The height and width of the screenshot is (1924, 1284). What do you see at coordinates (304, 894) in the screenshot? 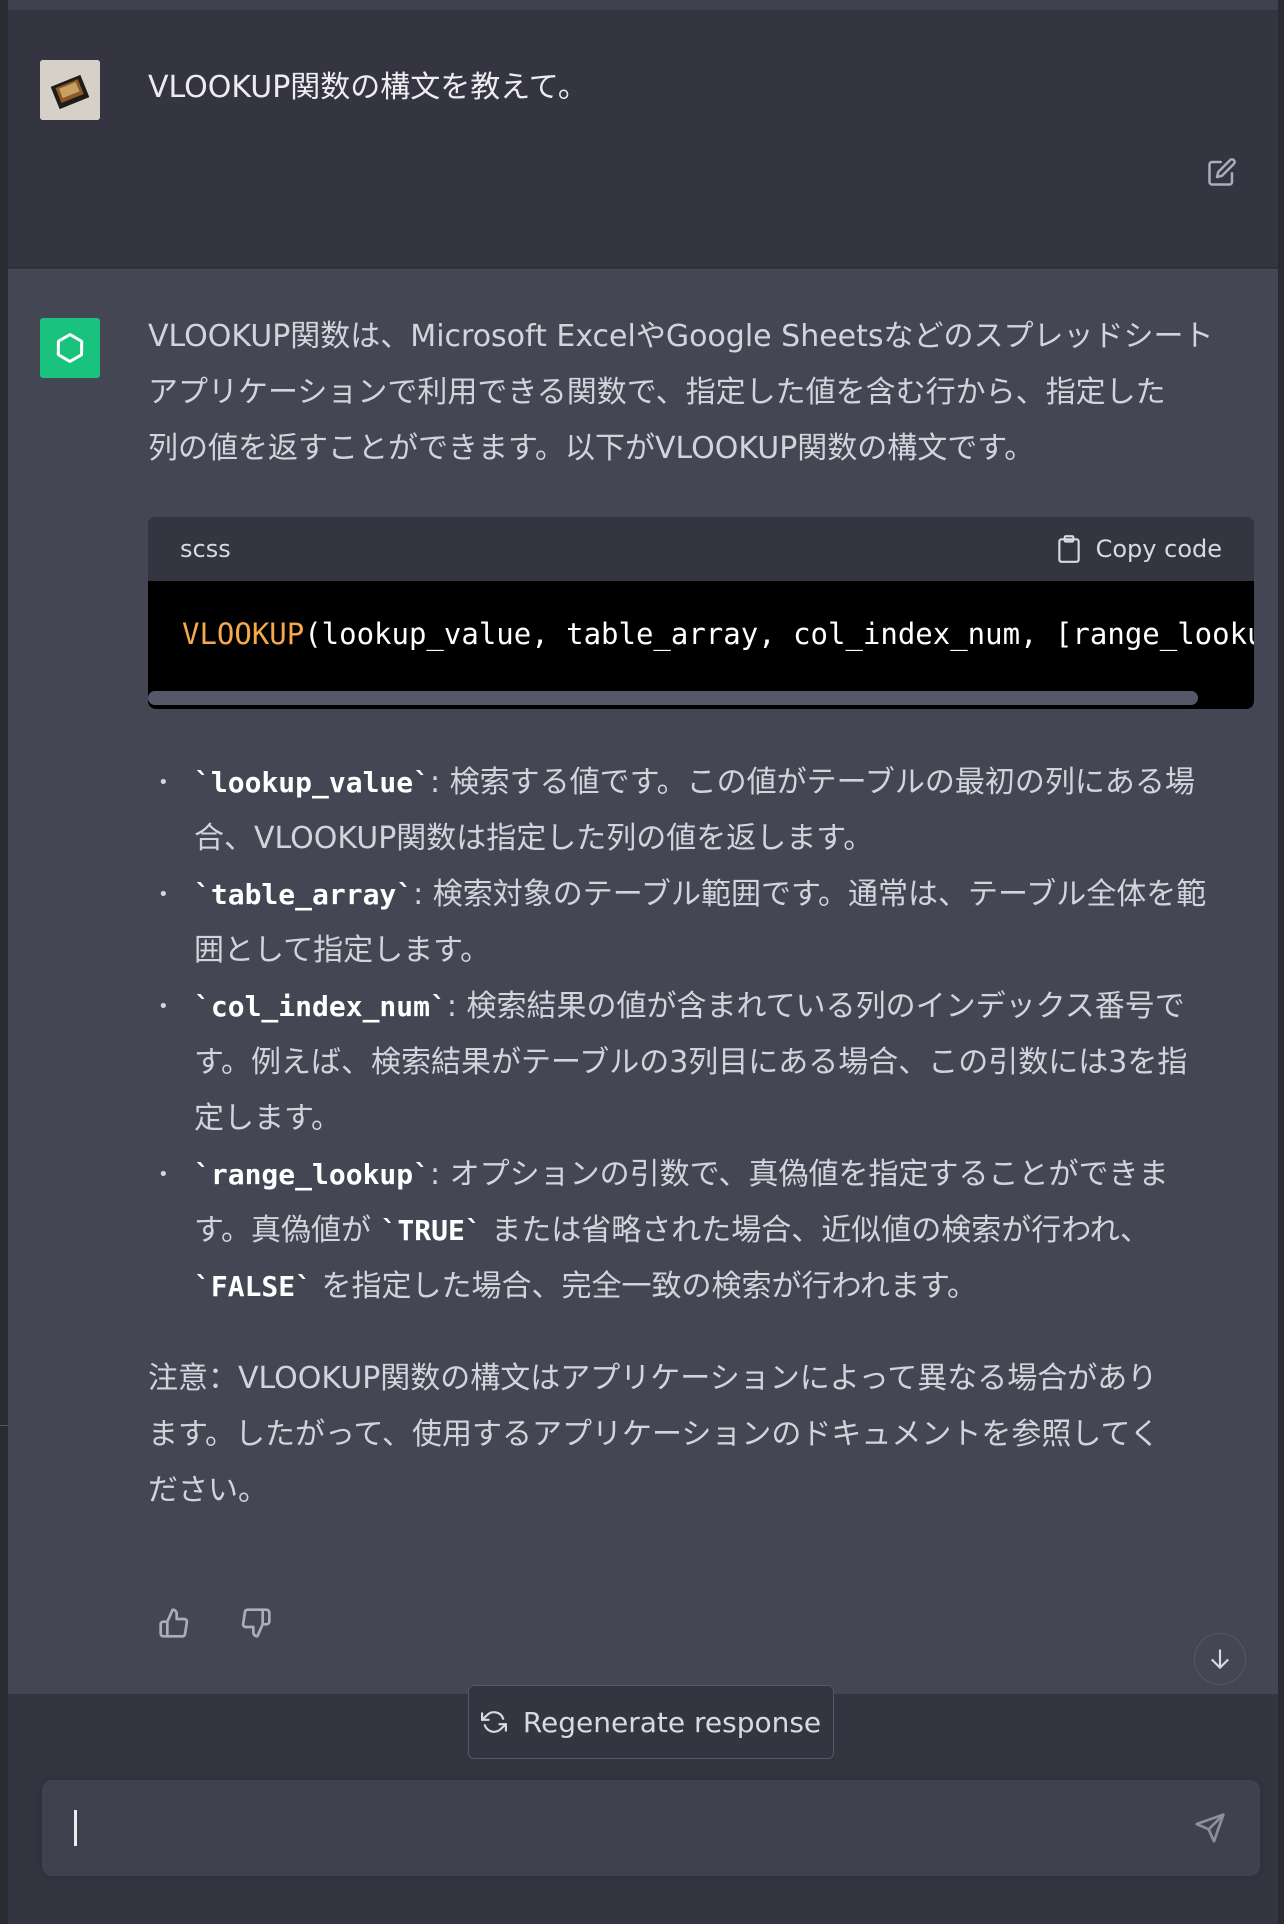
I see `inline-code: `table_array`` at bounding box center [304, 894].